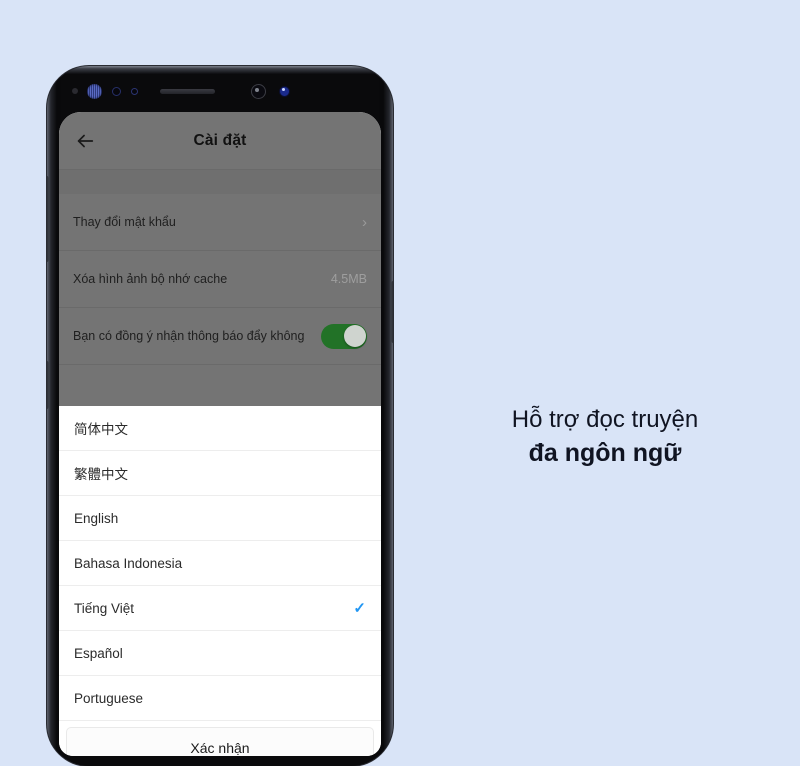  I want to click on light-sensor-icon, so click(116, 91).